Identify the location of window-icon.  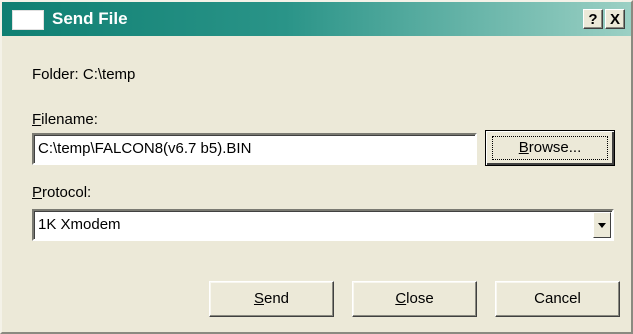
(28, 20).